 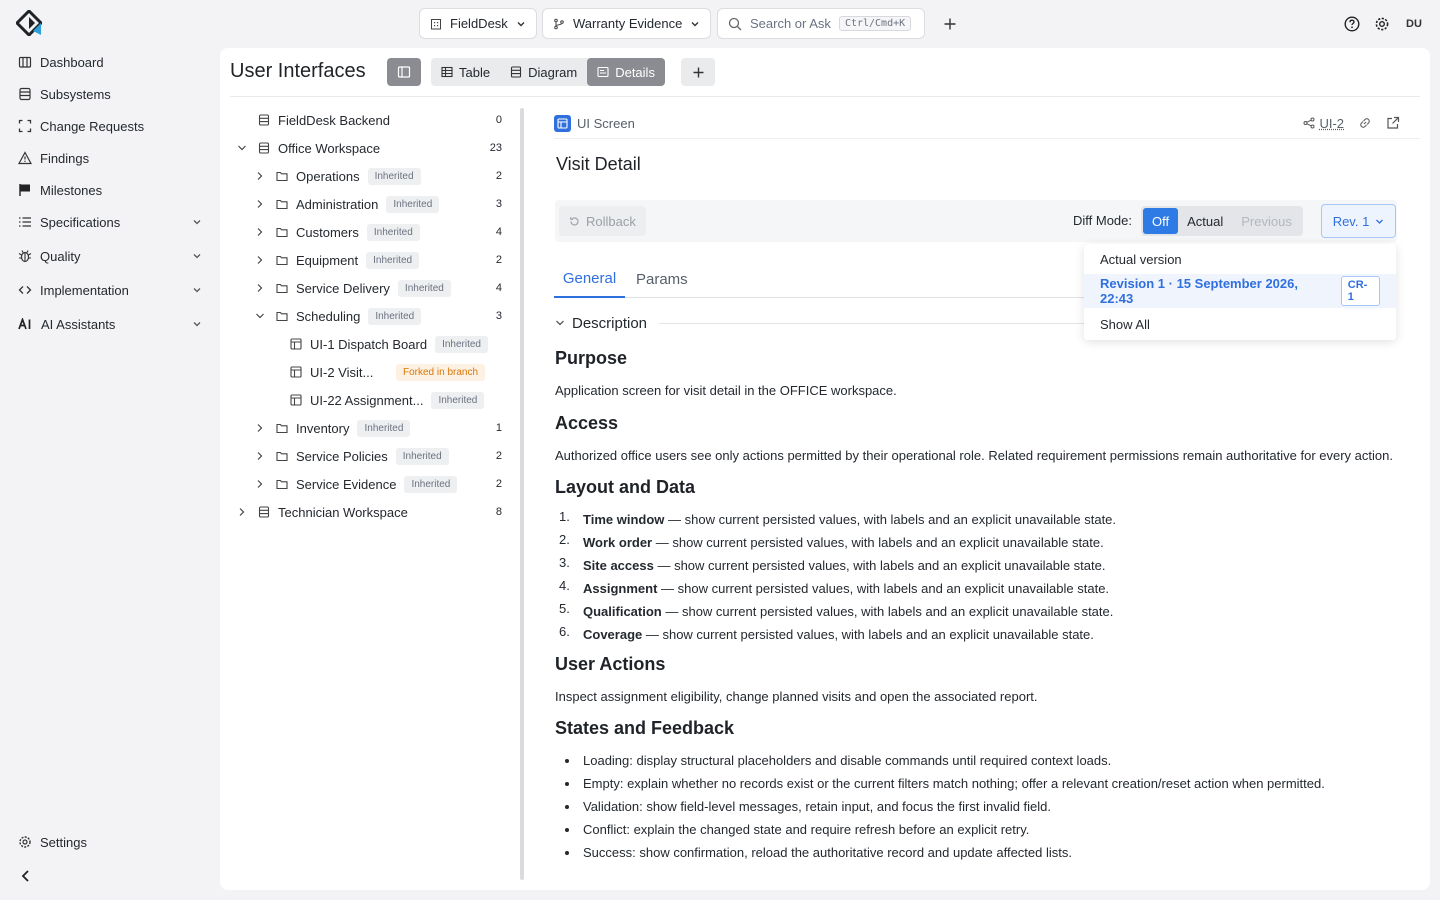 What do you see at coordinates (950, 24) in the screenshot?
I see `create-button` at bounding box center [950, 24].